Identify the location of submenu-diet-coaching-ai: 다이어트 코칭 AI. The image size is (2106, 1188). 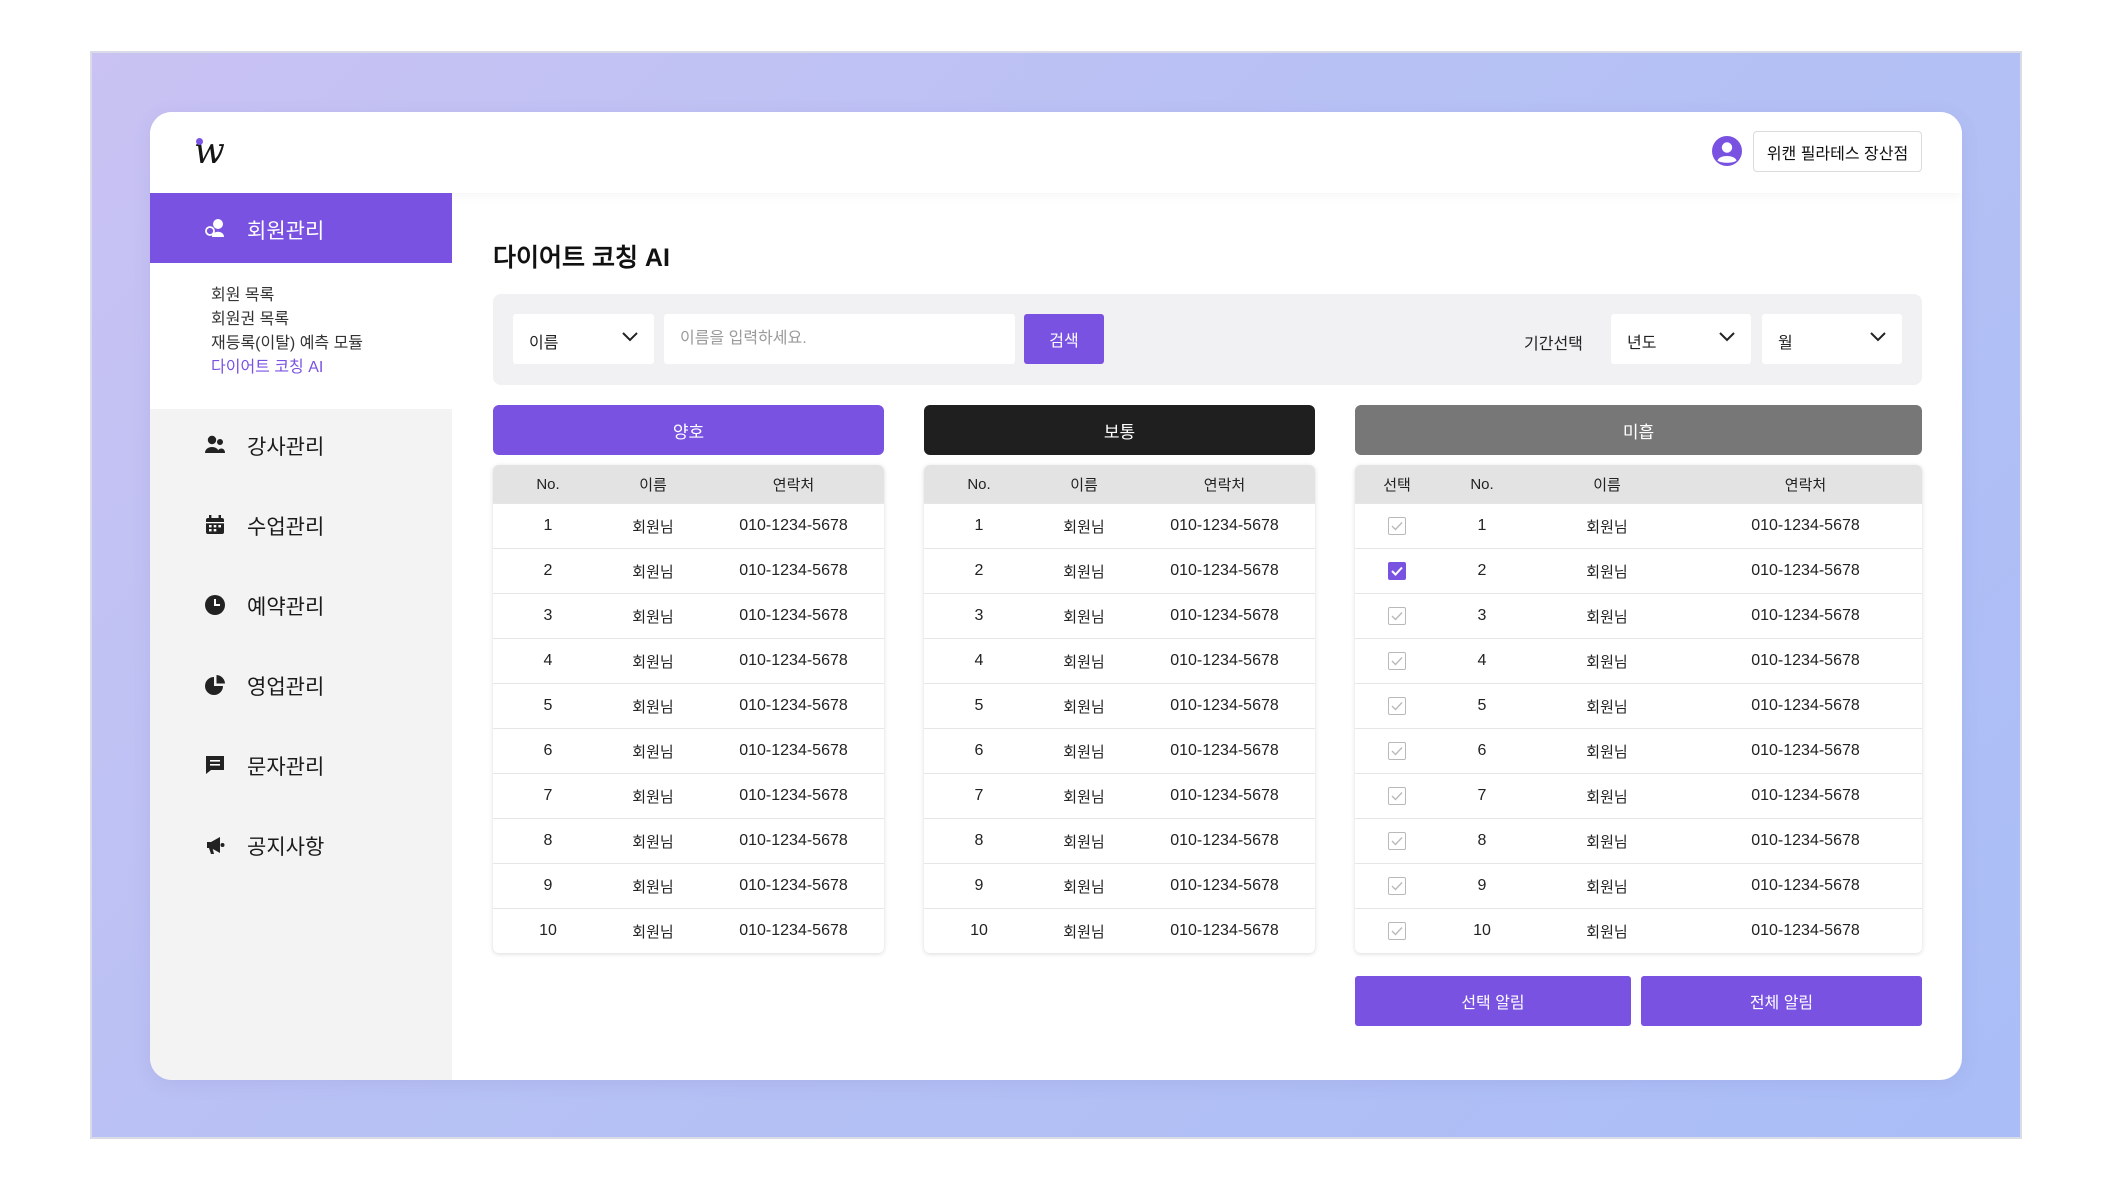
(267, 365).